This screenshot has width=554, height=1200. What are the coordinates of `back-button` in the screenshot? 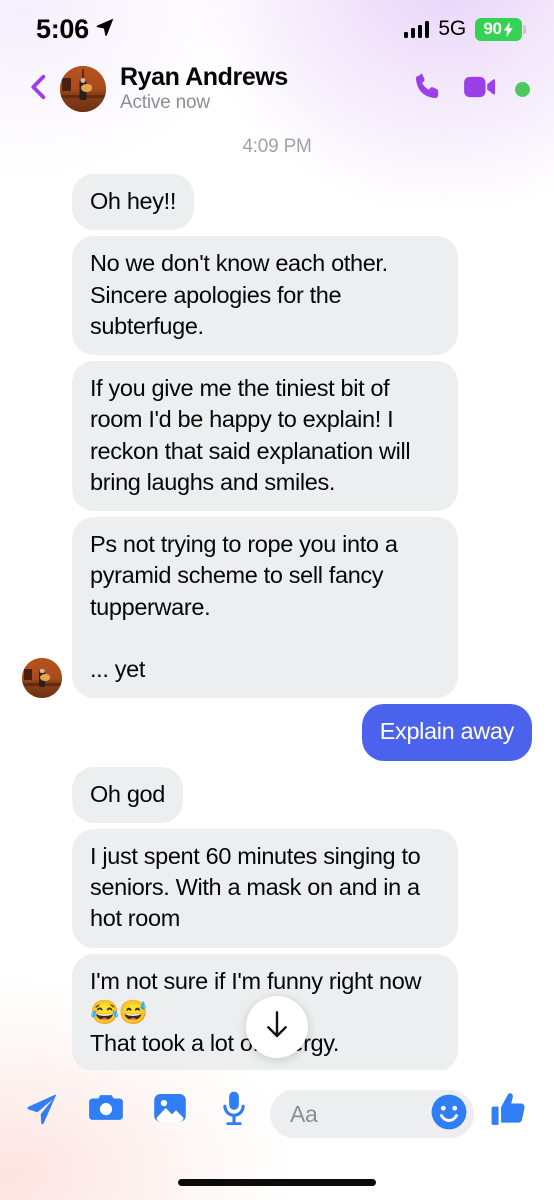 It's located at (39, 89).